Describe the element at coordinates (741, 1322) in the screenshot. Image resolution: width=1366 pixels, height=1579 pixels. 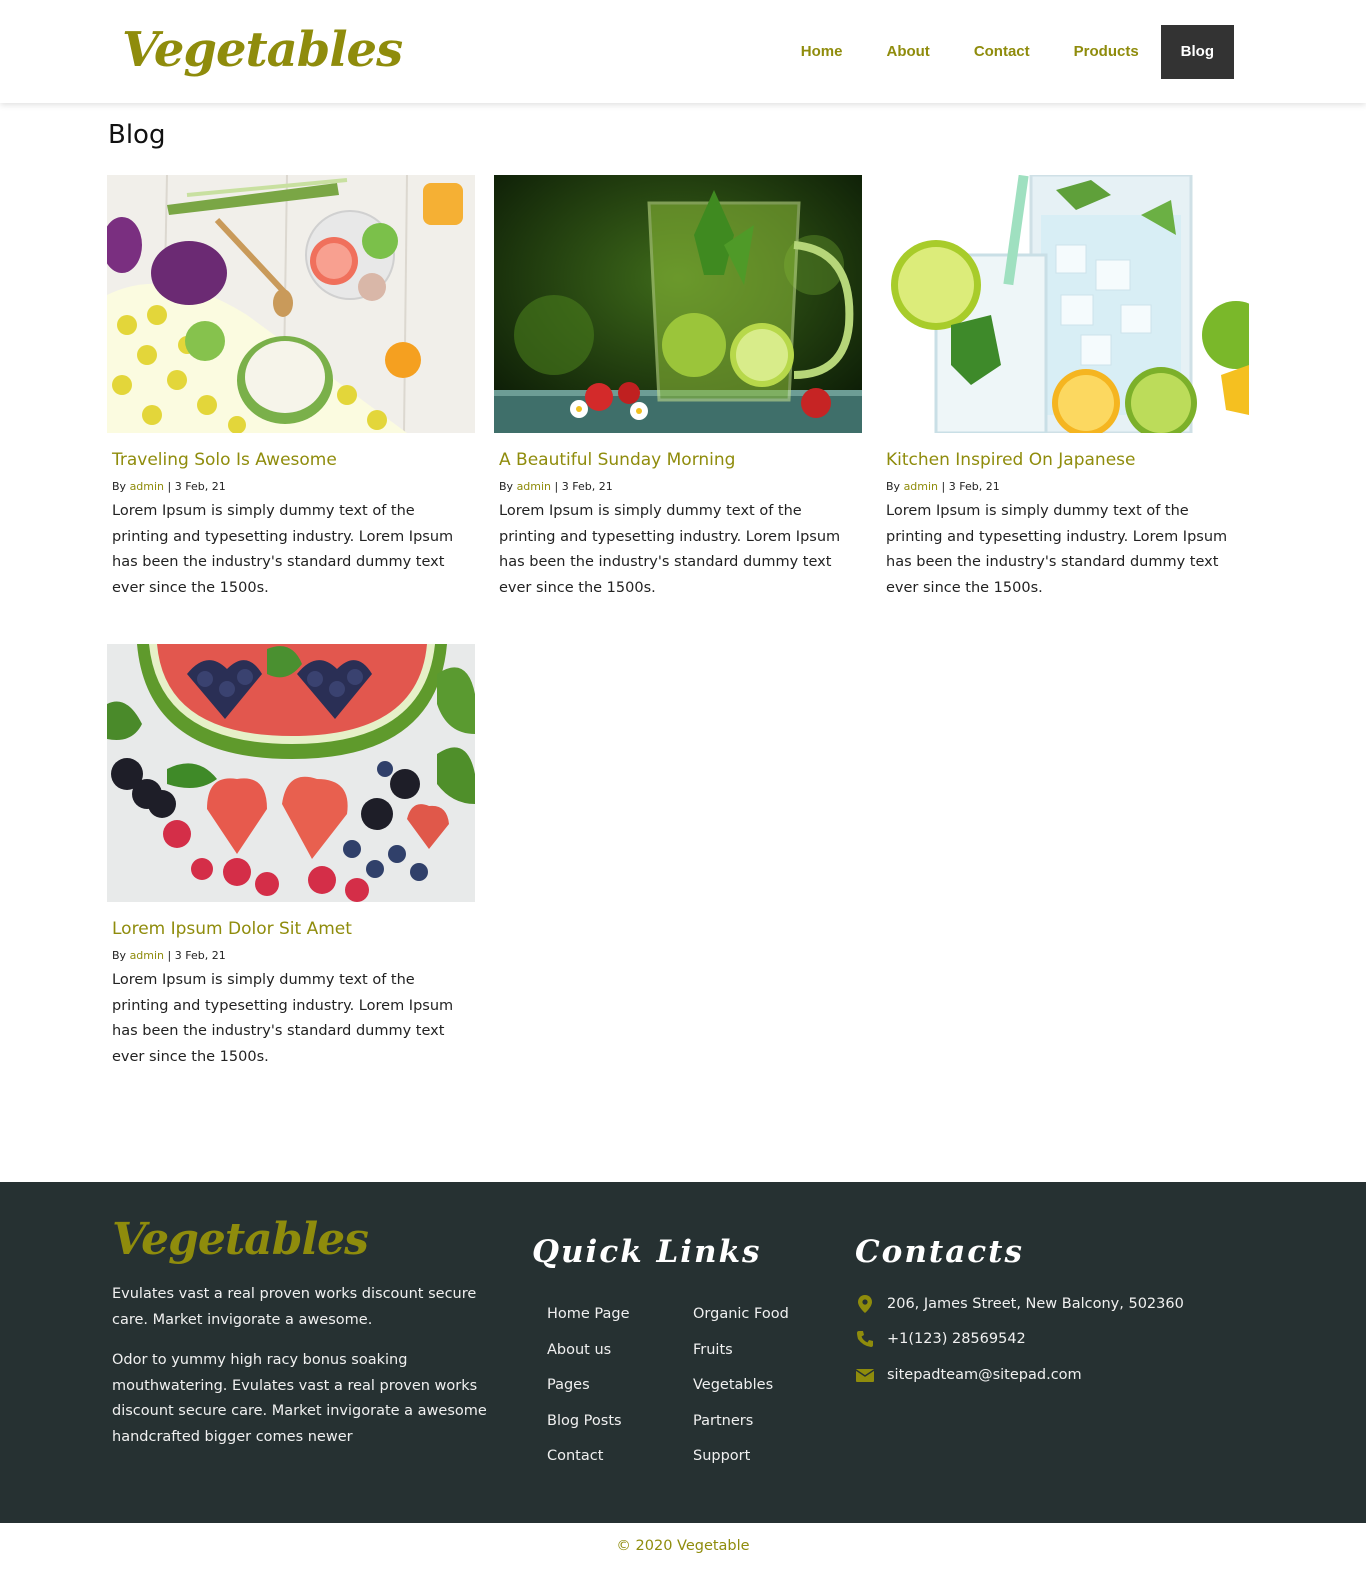
I see `footer-link: Organic Food` at that location.